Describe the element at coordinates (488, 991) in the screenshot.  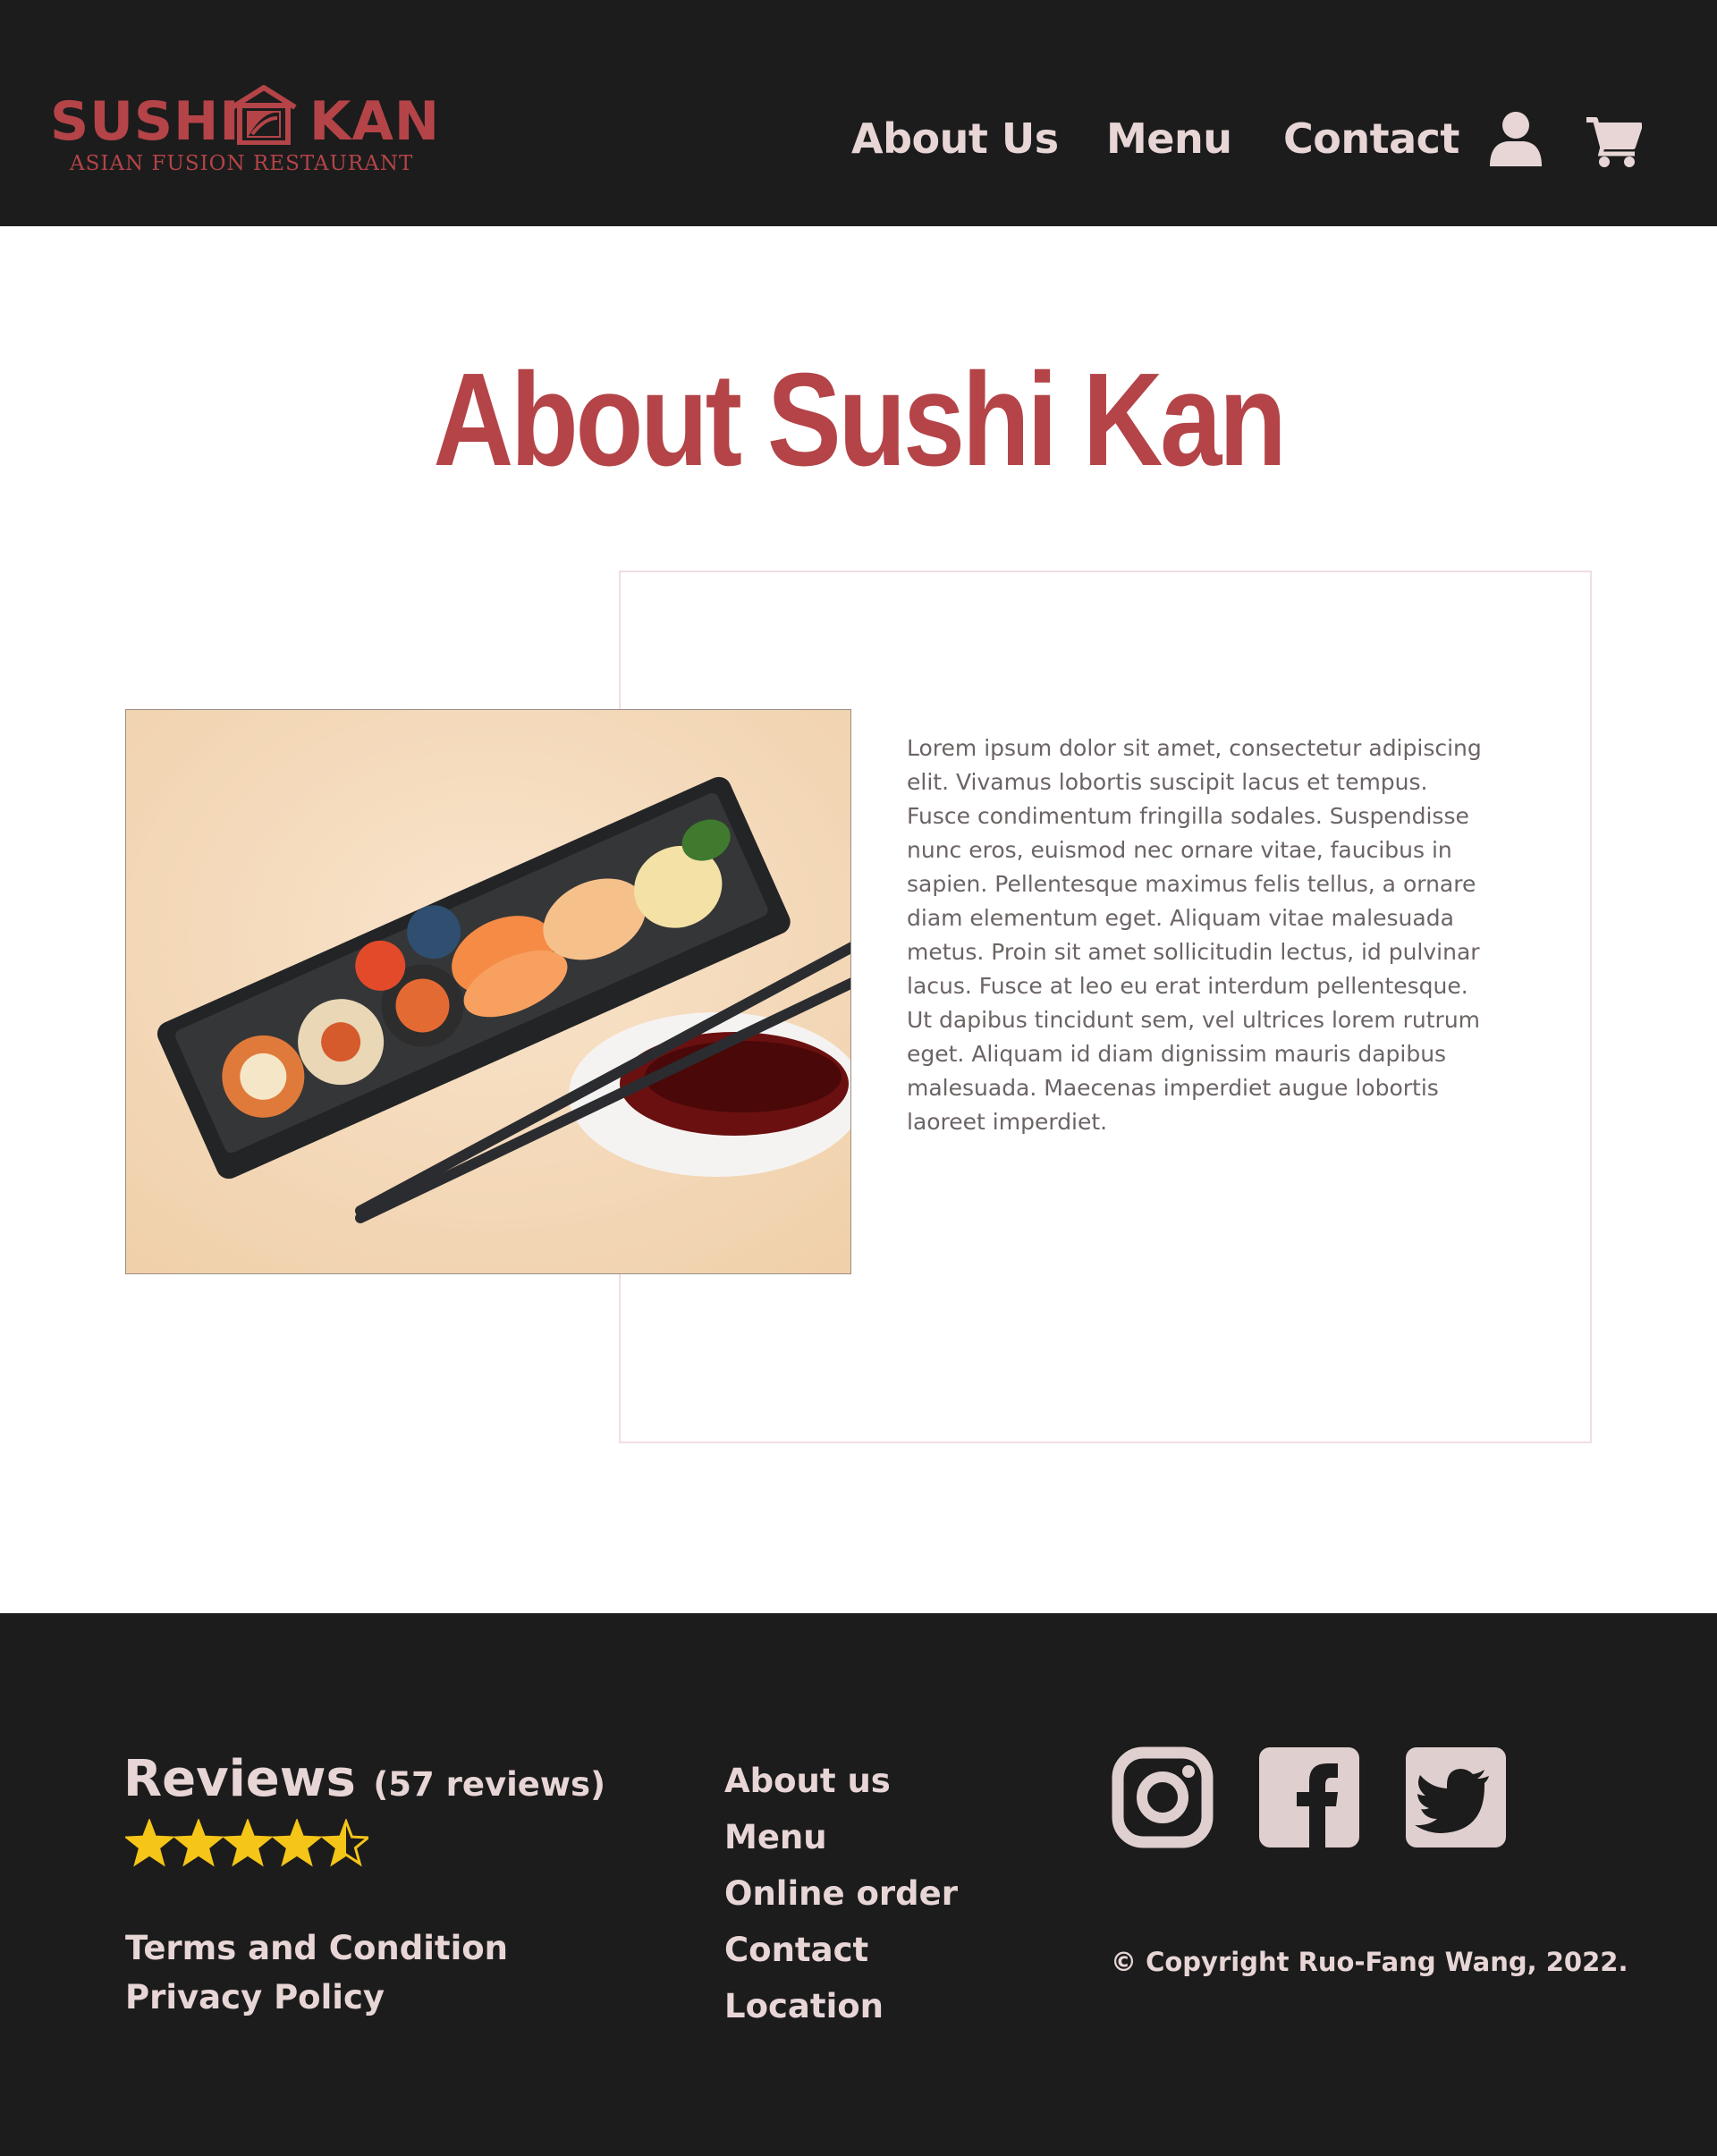
I see `sushi-photo` at that location.